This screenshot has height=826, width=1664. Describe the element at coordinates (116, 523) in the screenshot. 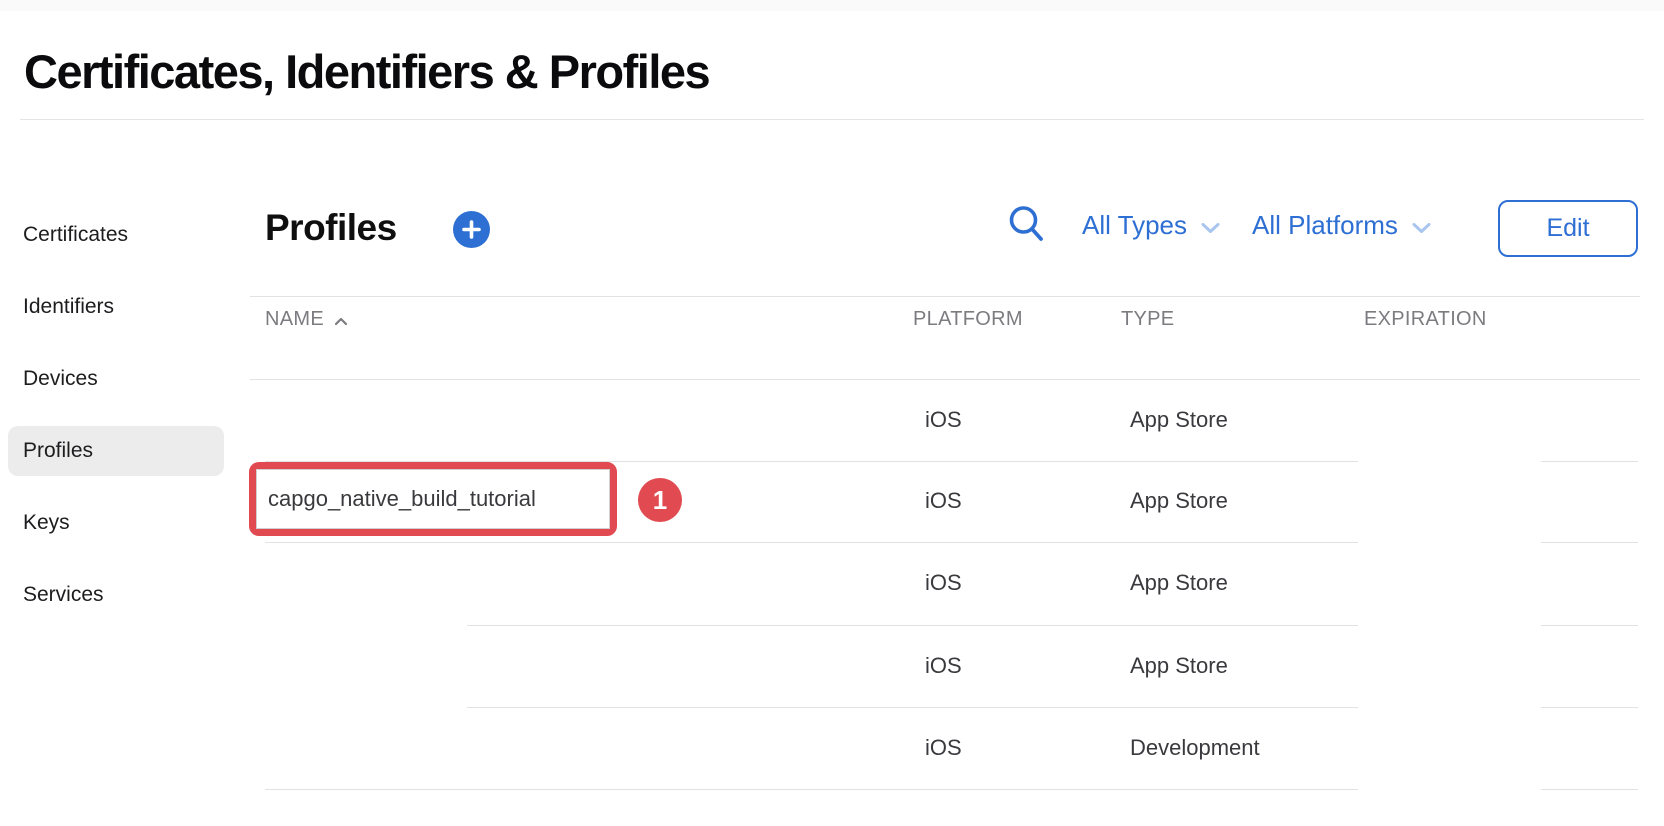

I see `sidebar-item-keys: Keys` at that location.